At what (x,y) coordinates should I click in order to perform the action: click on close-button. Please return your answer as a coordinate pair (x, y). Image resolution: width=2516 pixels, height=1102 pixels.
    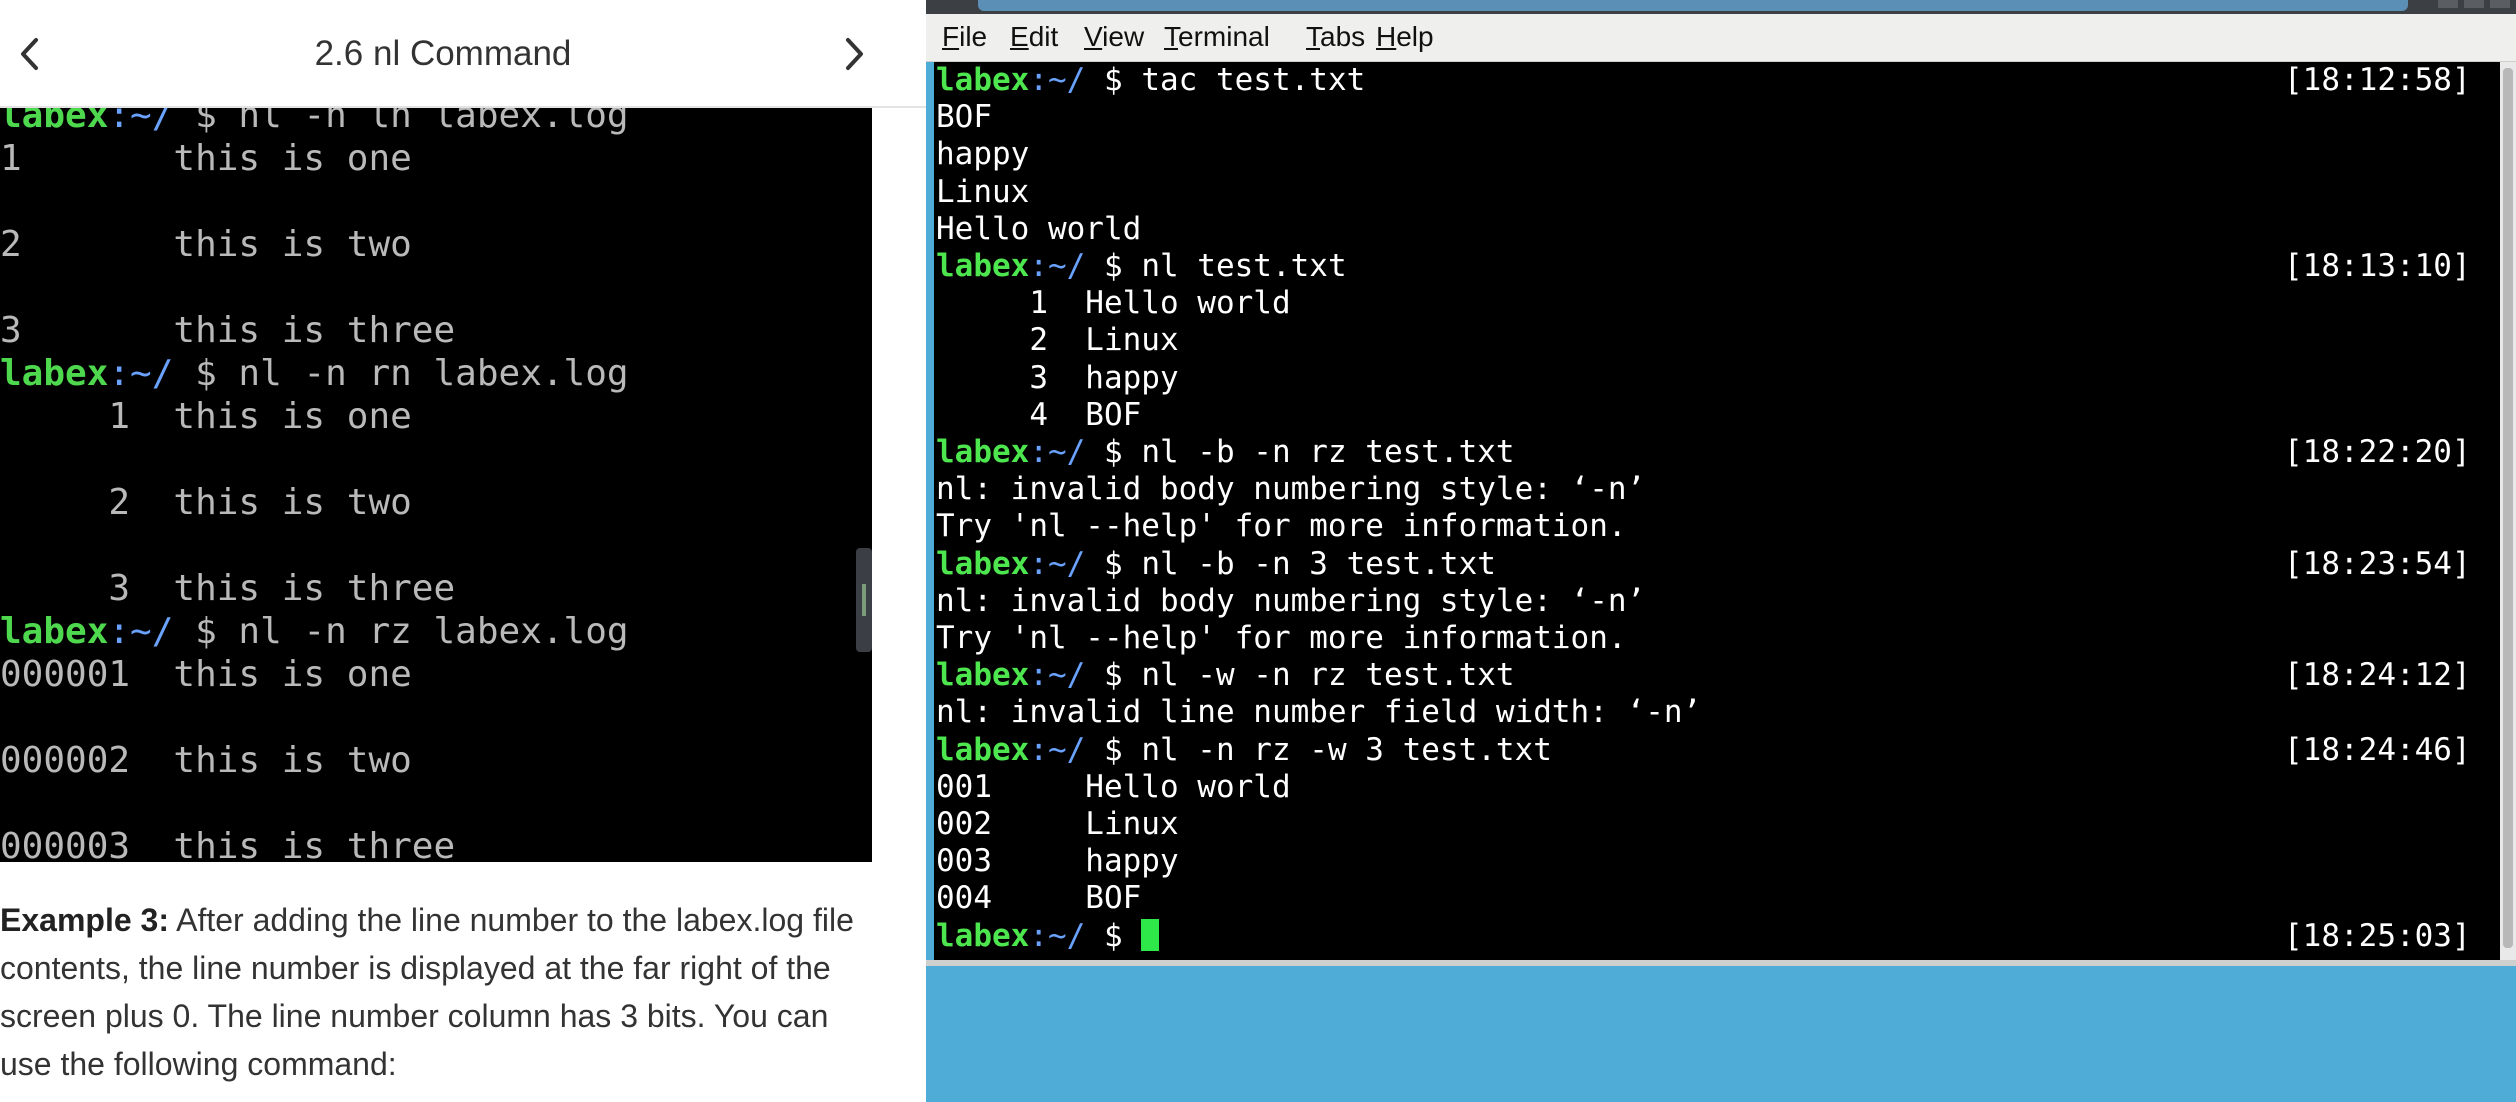
    Looking at the image, I should click on (2500, 4).